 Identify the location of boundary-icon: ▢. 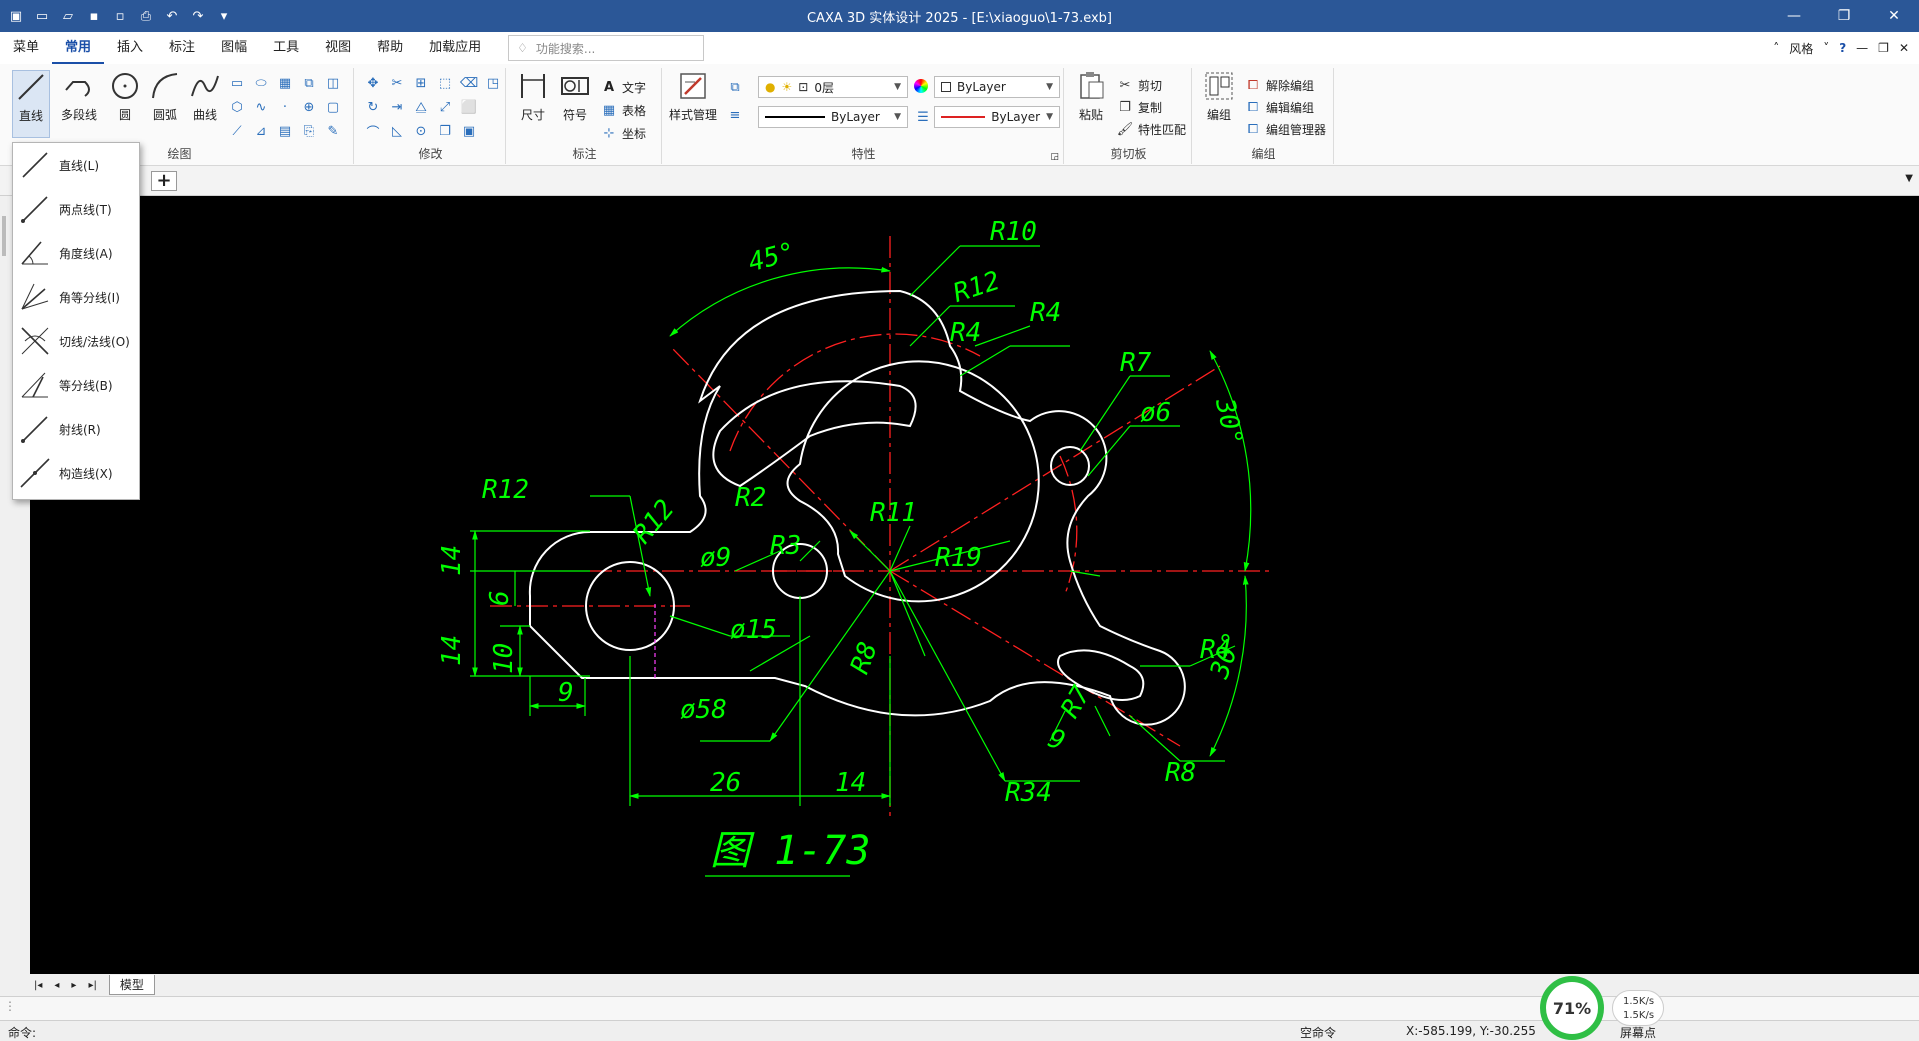
(333, 107).